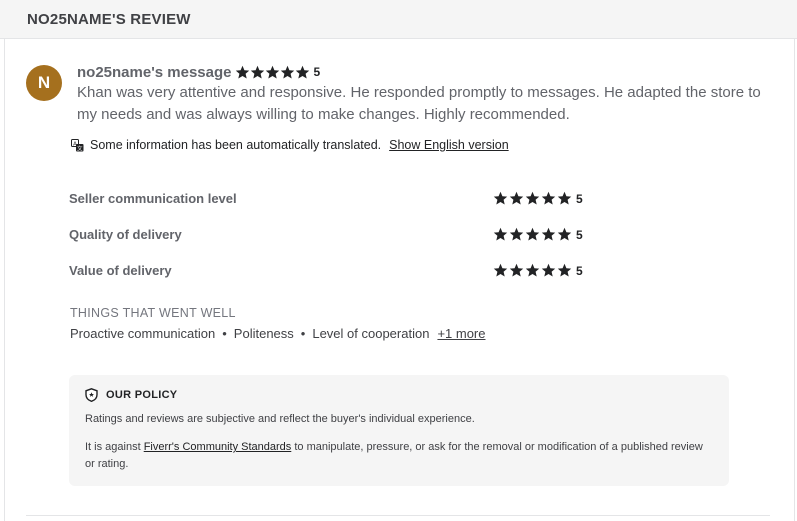 This screenshot has height=521, width=797. Describe the element at coordinates (91, 395) in the screenshot. I see `shield-star-icon` at that location.